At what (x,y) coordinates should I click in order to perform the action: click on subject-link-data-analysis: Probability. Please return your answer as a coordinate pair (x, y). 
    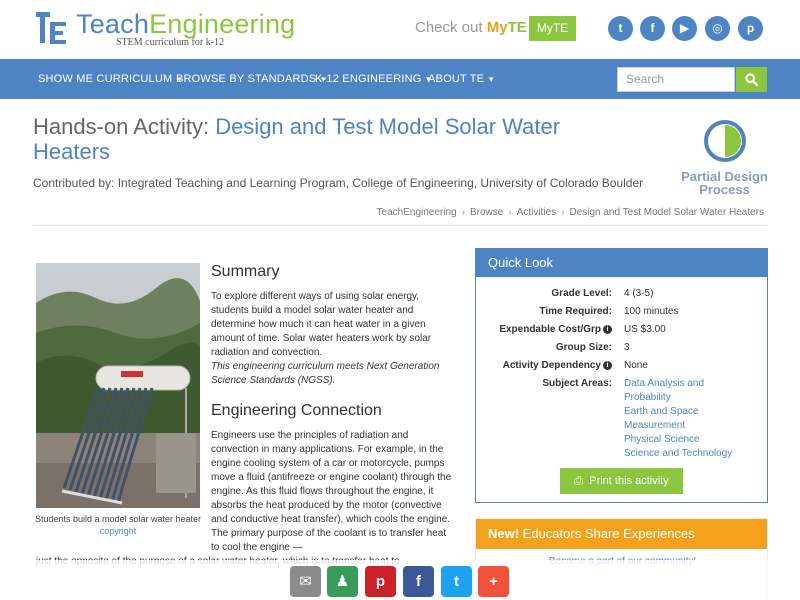
    Looking at the image, I should click on (678, 398).